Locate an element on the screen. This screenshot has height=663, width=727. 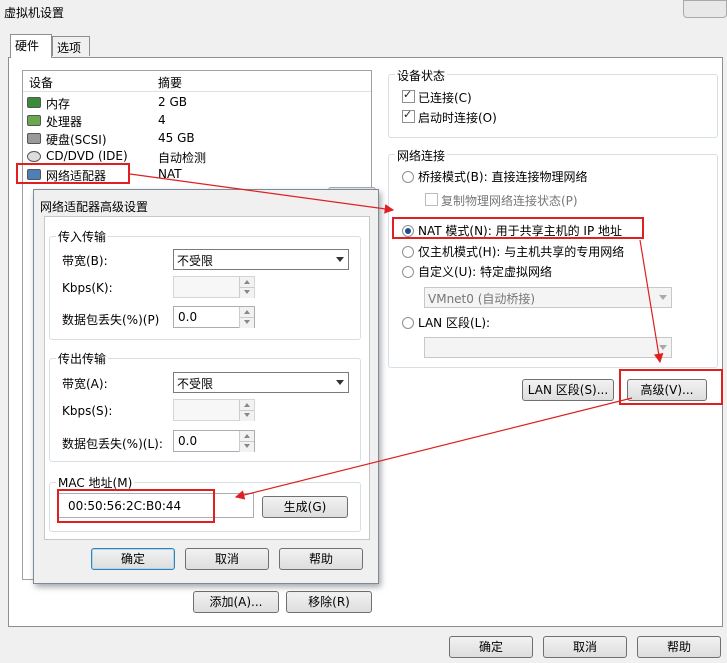
tab-hardware: 硬件 is located at coordinates (31, 46).